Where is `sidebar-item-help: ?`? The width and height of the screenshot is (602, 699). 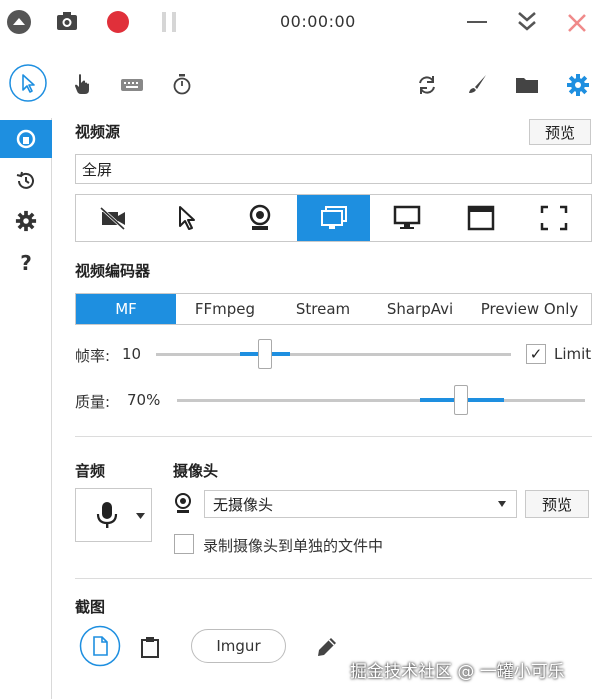 sidebar-item-help: ? is located at coordinates (26, 263).